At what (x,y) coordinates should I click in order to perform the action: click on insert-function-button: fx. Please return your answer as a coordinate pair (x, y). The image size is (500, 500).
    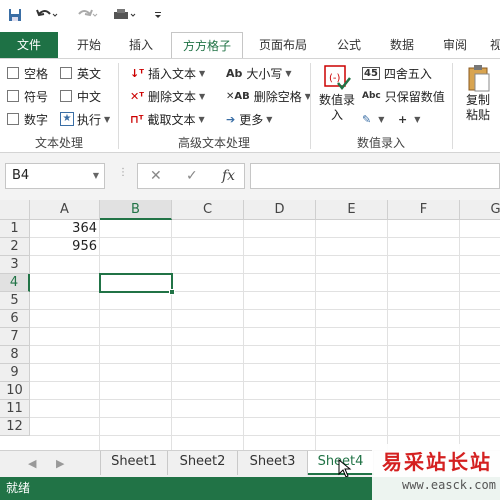
    Looking at the image, I should click on (228, 176).